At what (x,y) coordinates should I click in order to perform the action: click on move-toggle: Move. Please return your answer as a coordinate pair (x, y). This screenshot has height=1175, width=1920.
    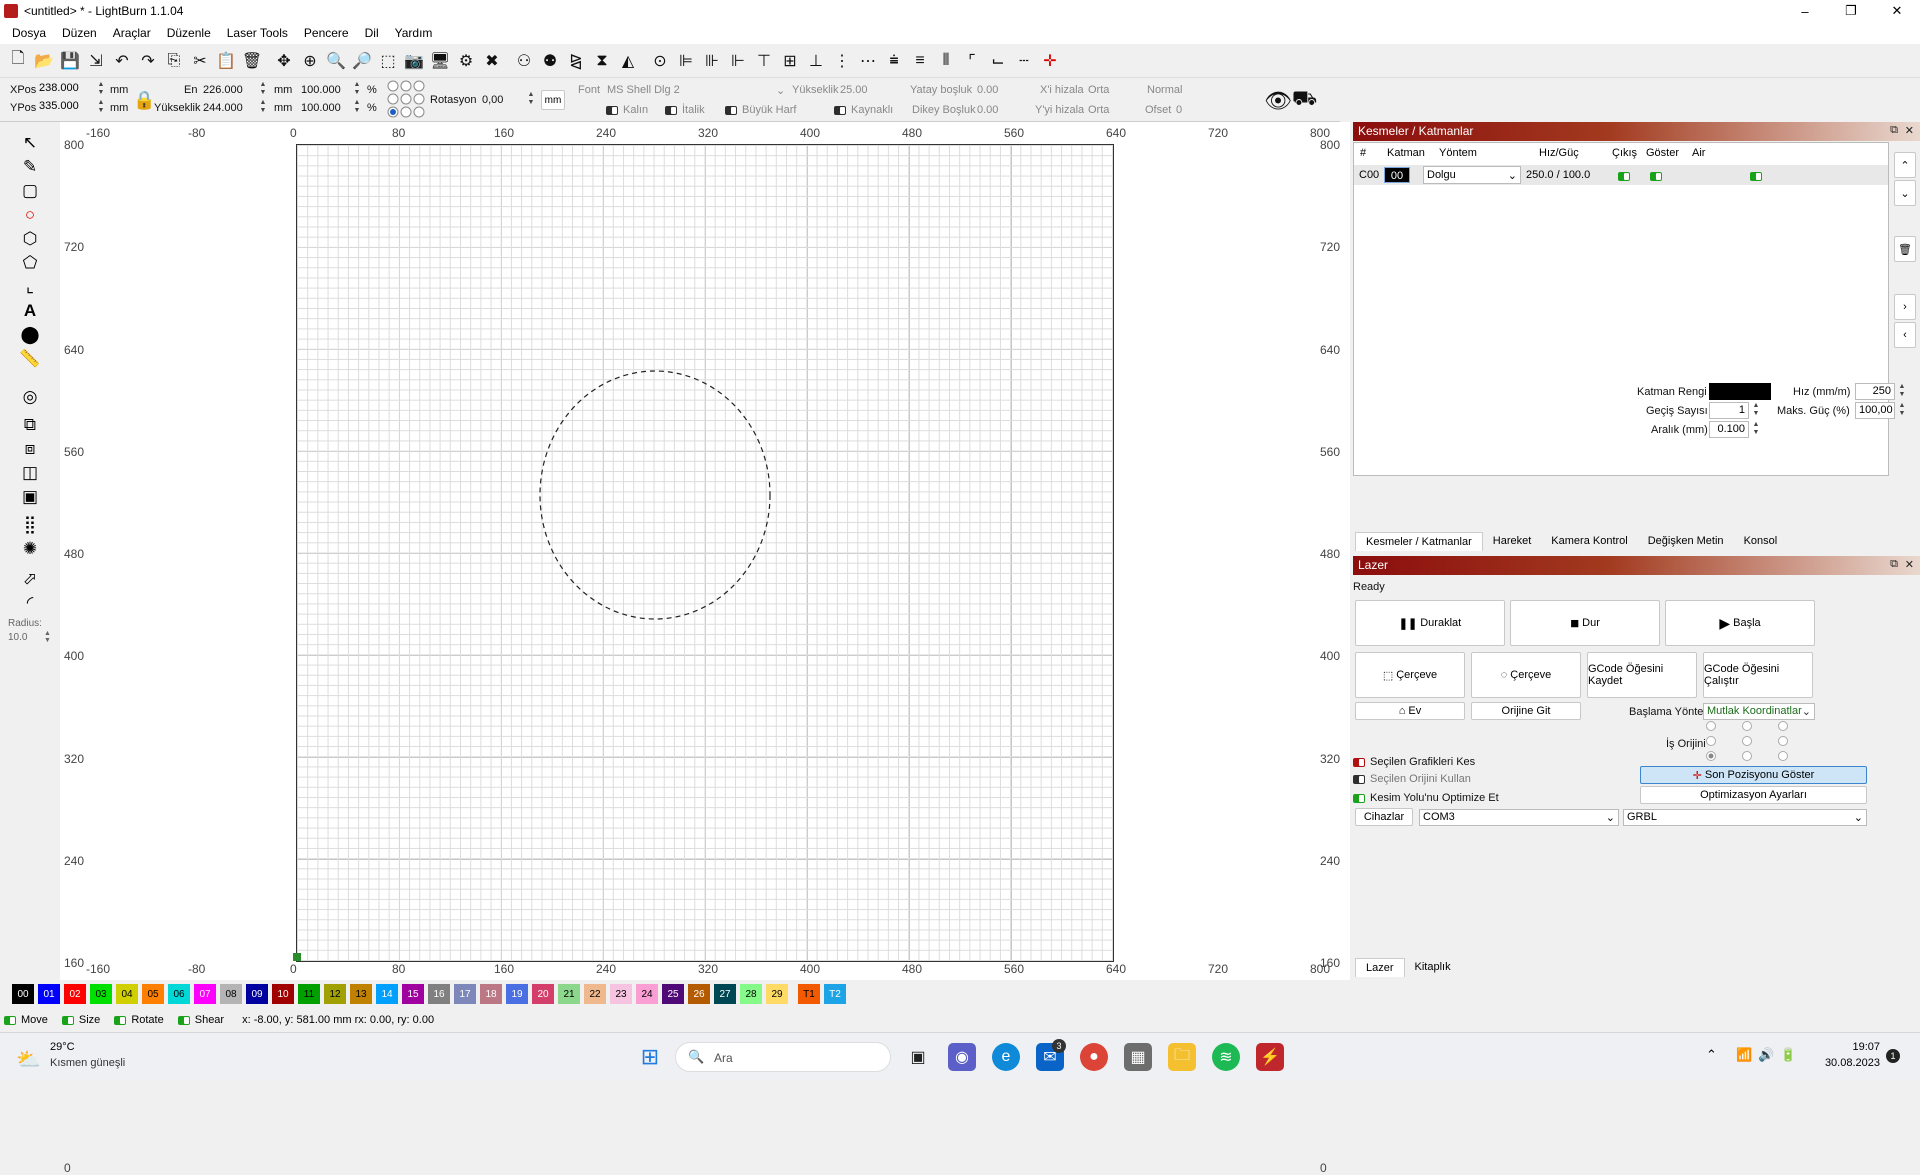
    Looking at the image, I should click on (26, 1020).